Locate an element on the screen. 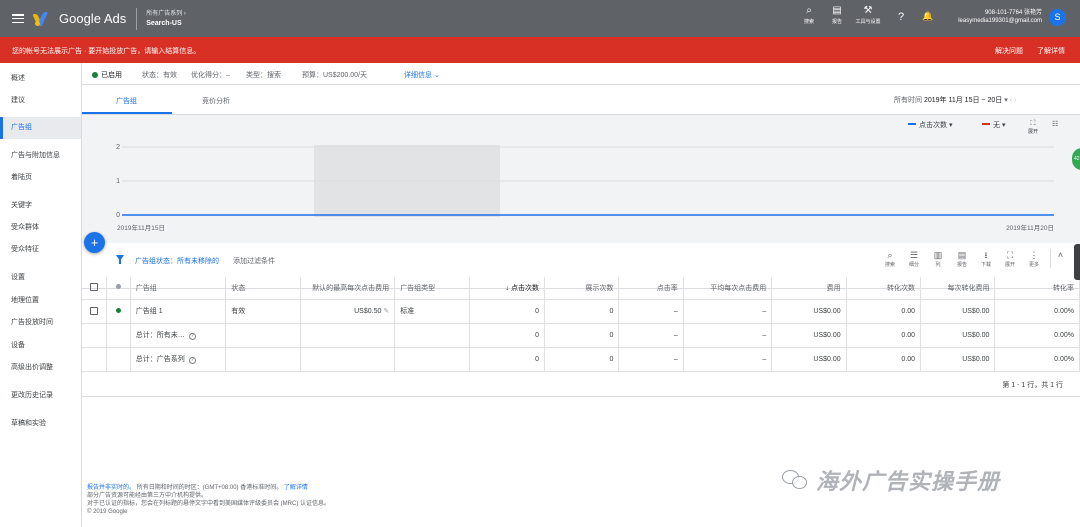 The image size is (1080, 527). edit-icon: ✎ is located at coordinates (386, 311).